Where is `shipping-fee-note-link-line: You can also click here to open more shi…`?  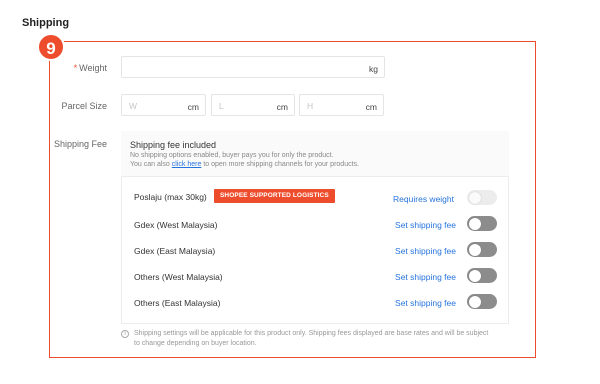 shipping-fee-note-link-line: You can also click here to open more shi… is located at coordinates (244, 164).